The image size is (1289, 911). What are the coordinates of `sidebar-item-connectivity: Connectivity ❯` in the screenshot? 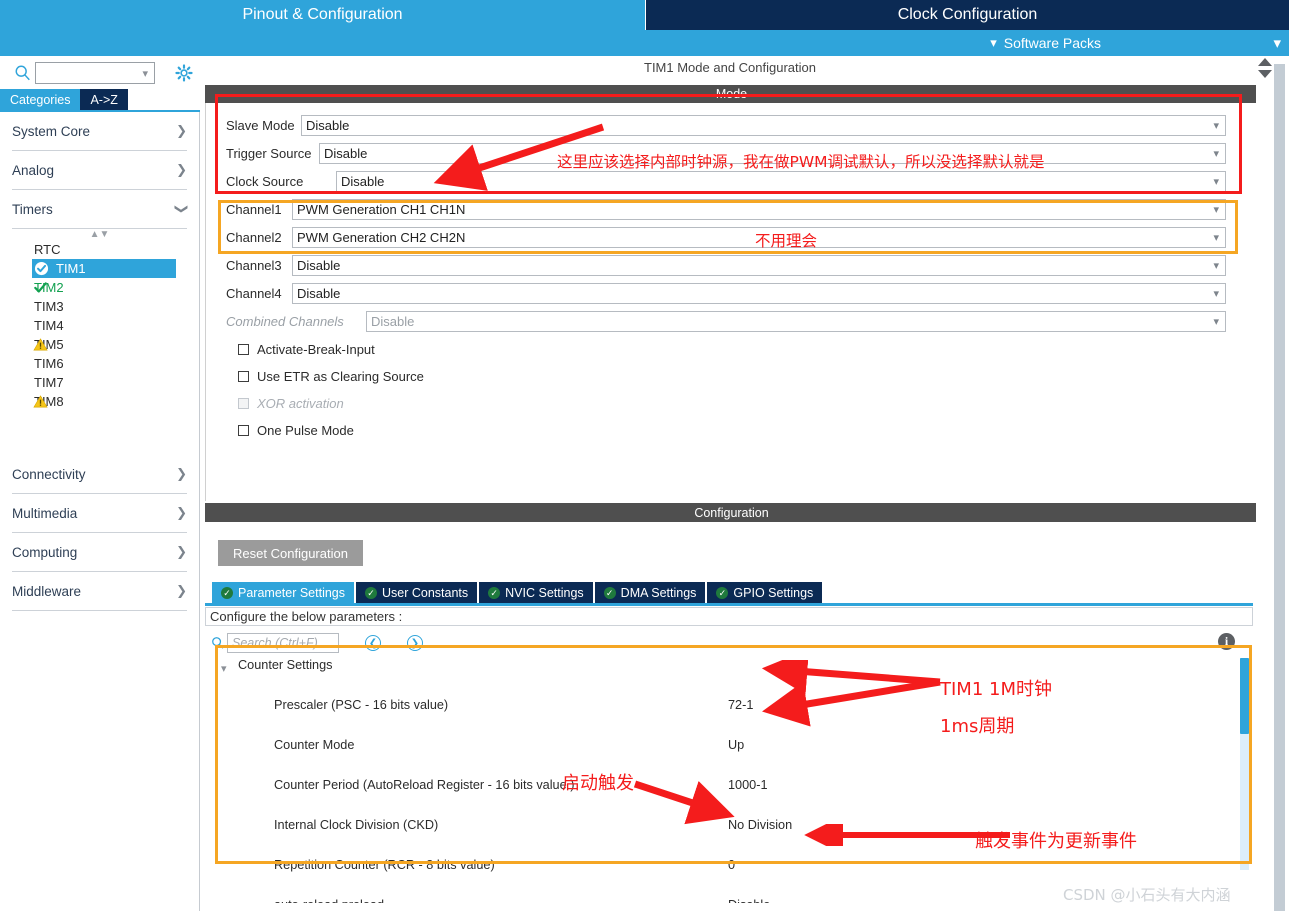 It's located at (99, 474).